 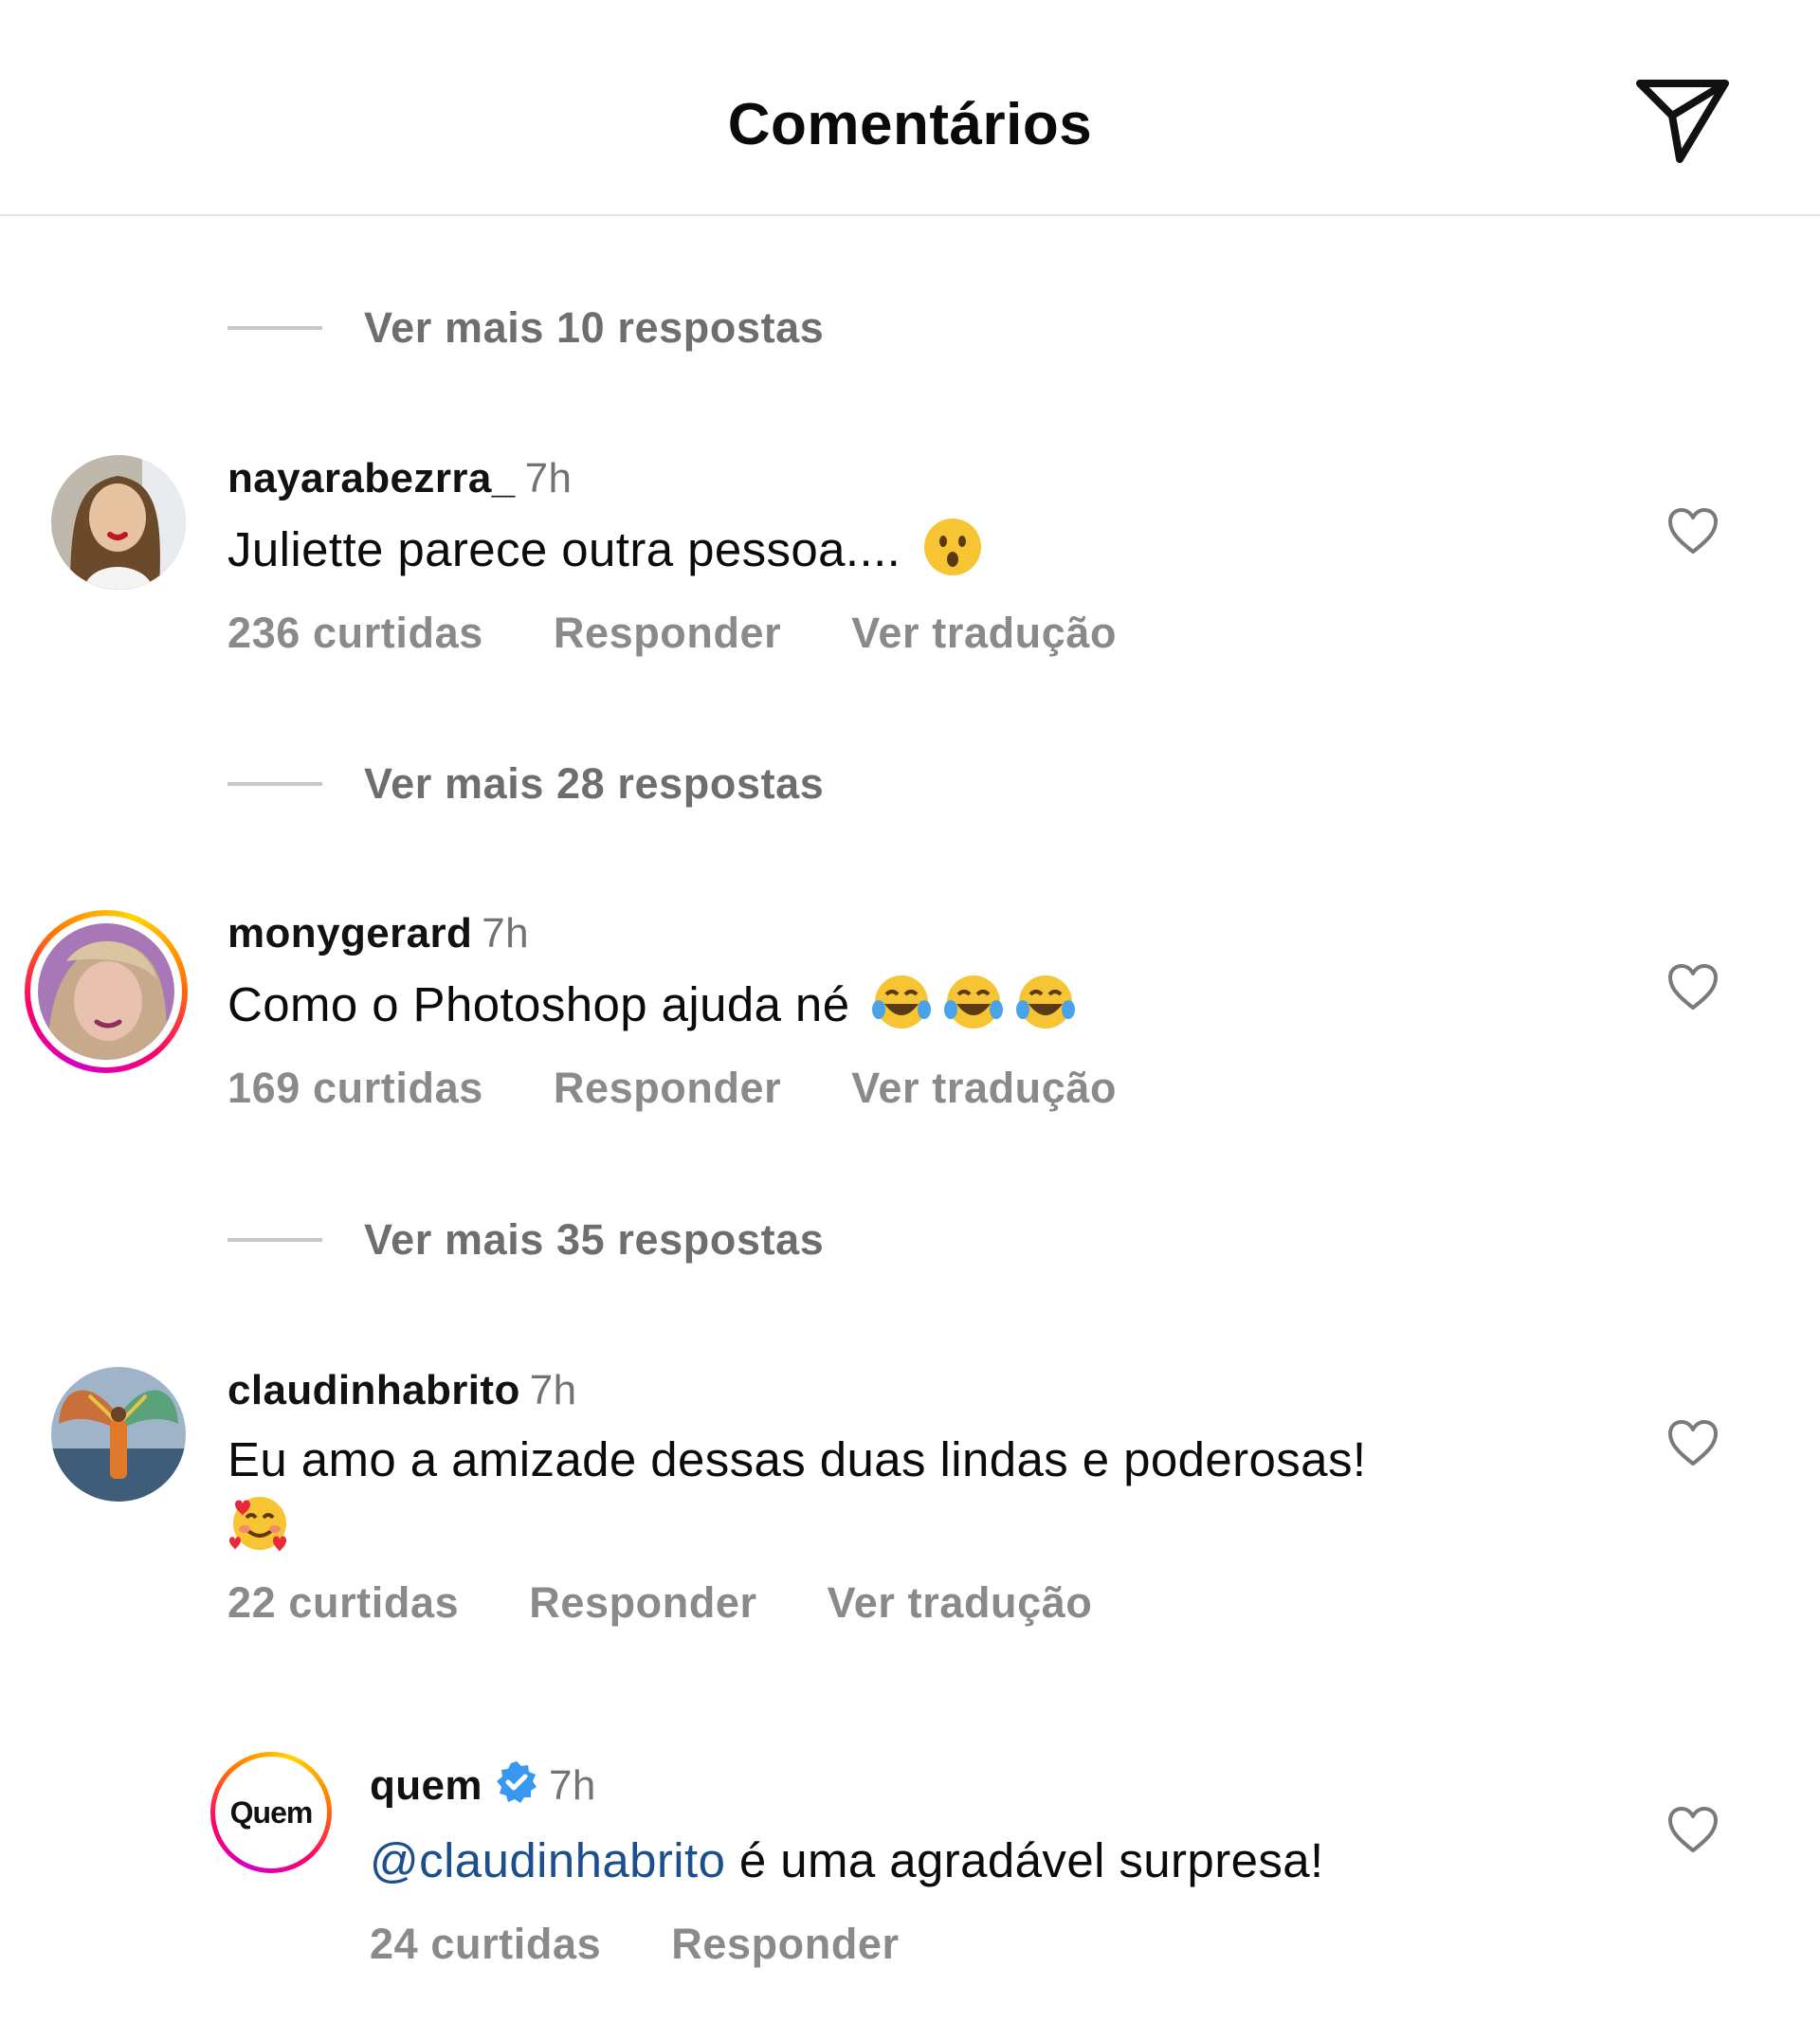 I want to click on page-title: Comentários, so click(x=910, y=124).